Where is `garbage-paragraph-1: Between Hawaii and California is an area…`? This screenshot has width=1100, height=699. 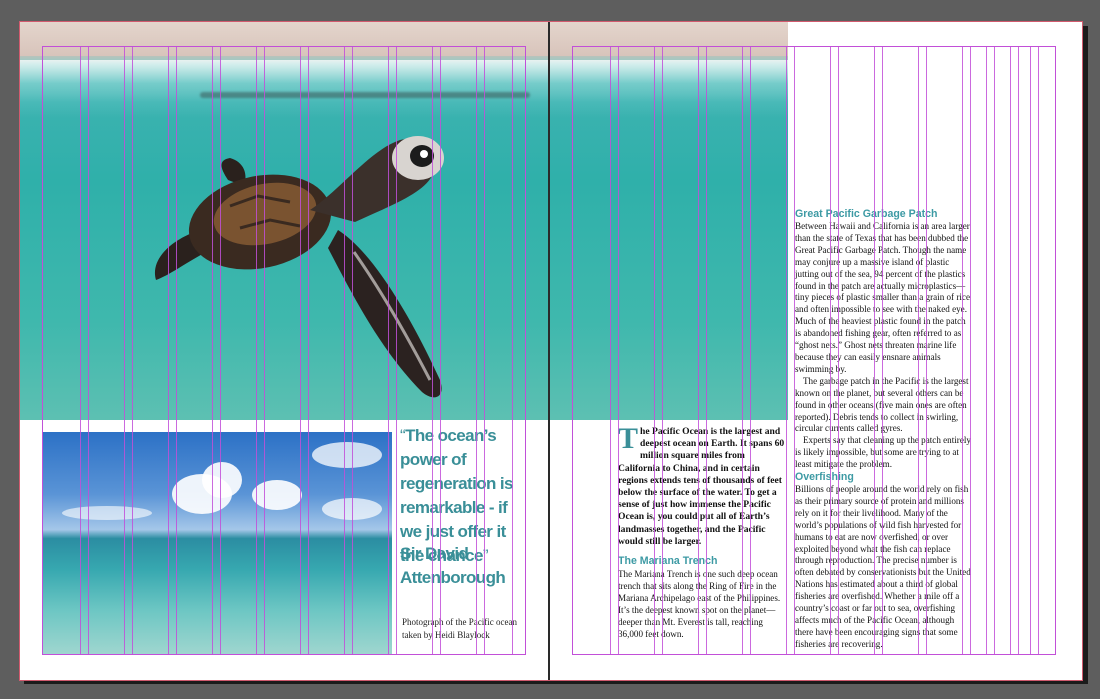 garbage-paragraph-1: Between Hawaii and California is an area… is located at coordinates (882, 297).